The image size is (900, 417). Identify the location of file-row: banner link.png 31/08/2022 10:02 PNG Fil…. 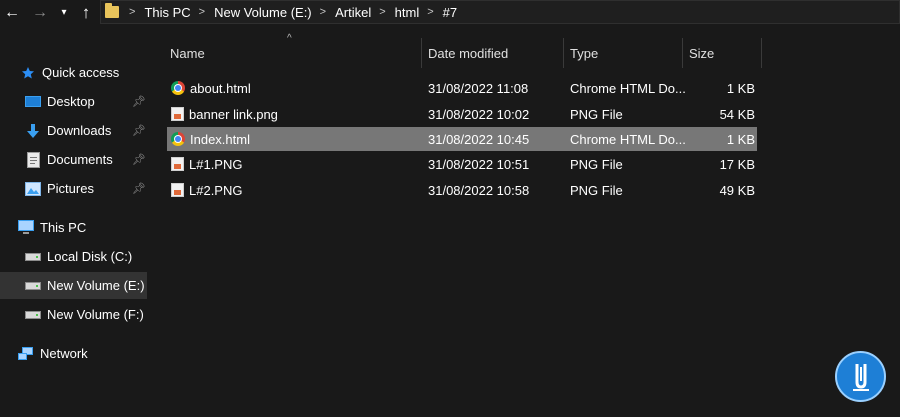
(462, 114).